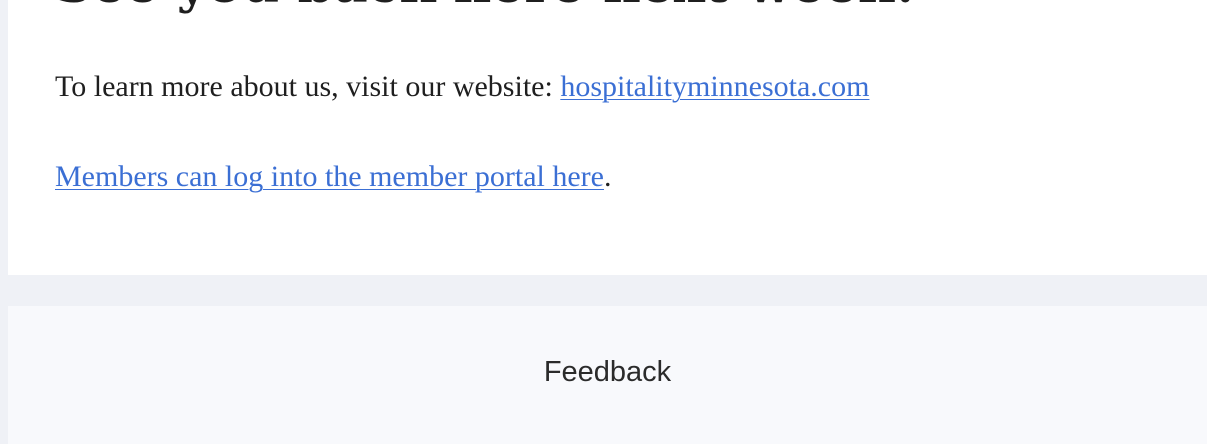 This screenshot has height=444, width=1207. I want to click on closing-heading: See you back here next week!, so click(486, 8).